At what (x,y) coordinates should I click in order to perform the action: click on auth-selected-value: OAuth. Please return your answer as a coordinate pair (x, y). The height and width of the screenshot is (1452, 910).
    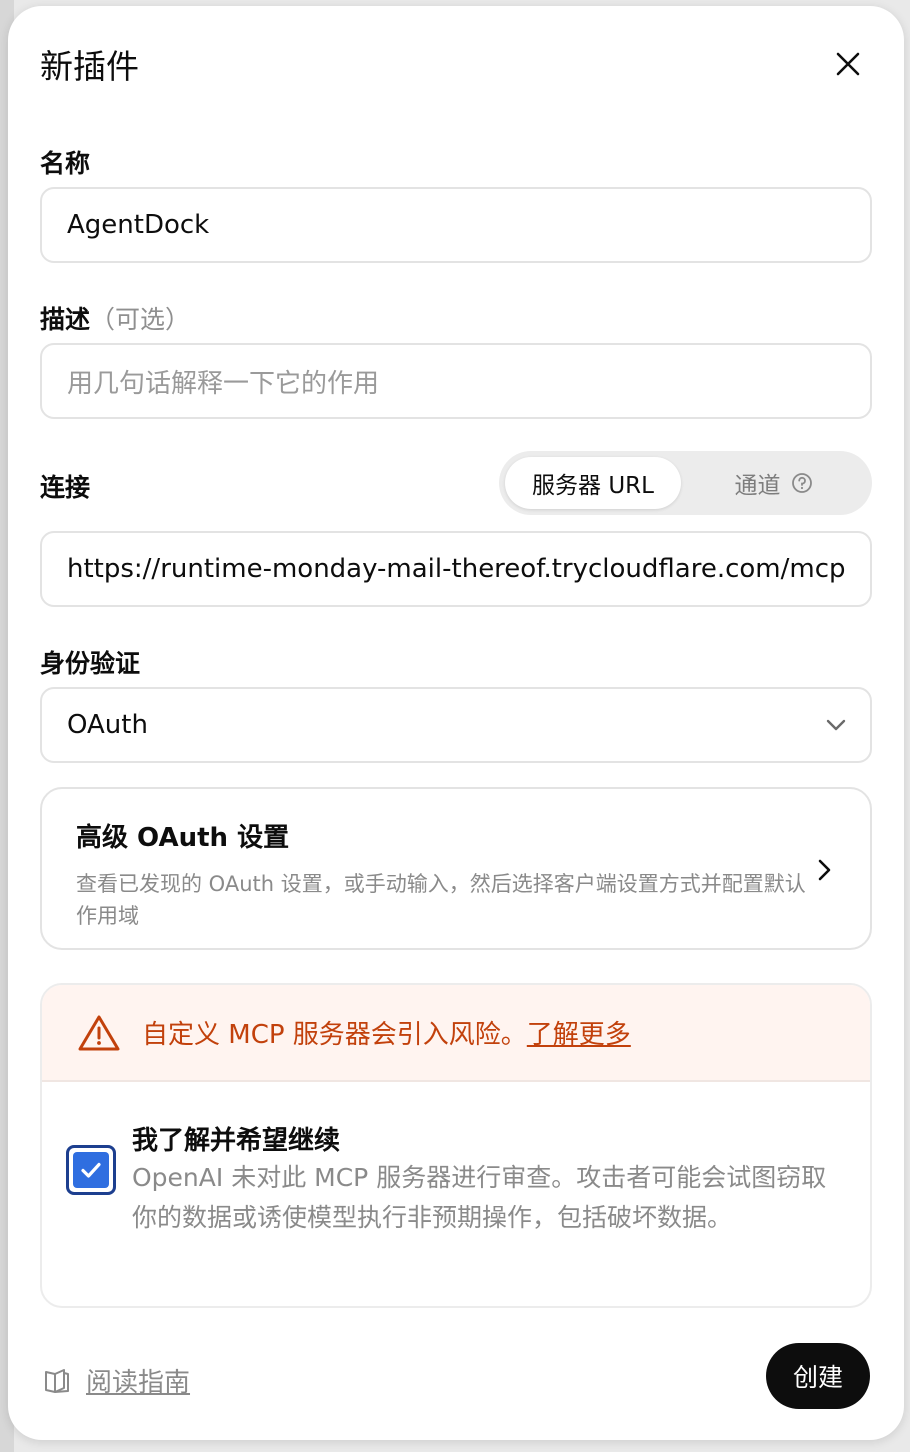
    Looking at the image, I should click on (107, 725).